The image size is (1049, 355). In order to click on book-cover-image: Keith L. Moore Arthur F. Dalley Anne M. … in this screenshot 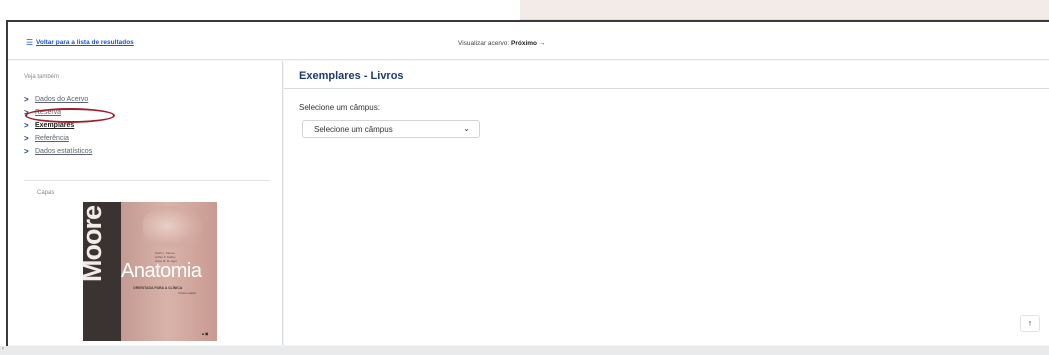, I will do `click(150, 271)`.